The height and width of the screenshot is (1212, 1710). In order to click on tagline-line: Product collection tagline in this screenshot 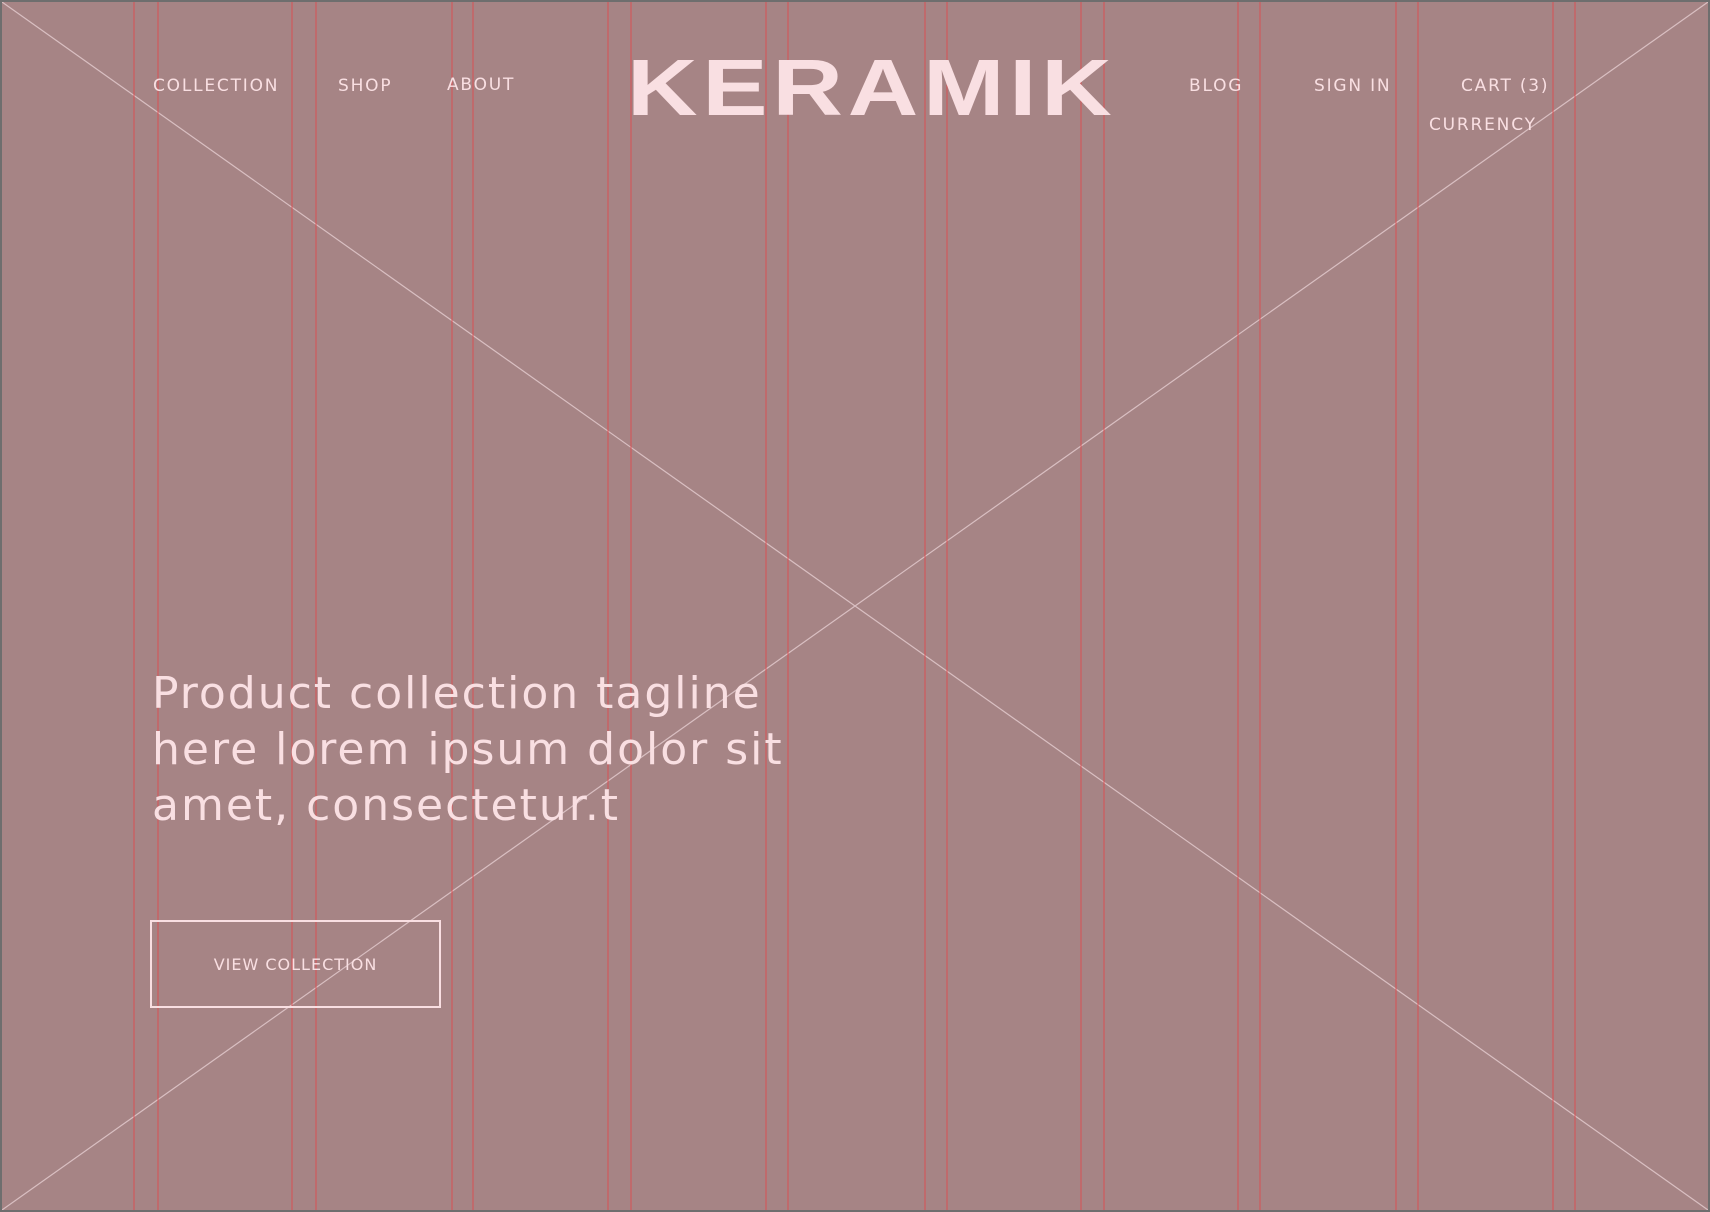, I will do `click(457, 693)`.